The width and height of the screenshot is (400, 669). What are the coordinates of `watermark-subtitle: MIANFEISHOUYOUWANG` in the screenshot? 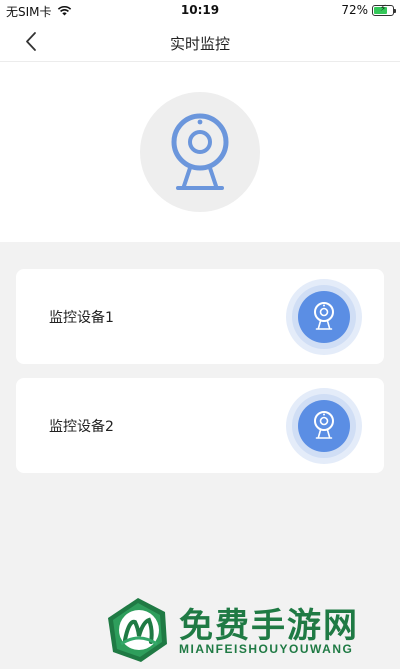 It's located at (266, 649).